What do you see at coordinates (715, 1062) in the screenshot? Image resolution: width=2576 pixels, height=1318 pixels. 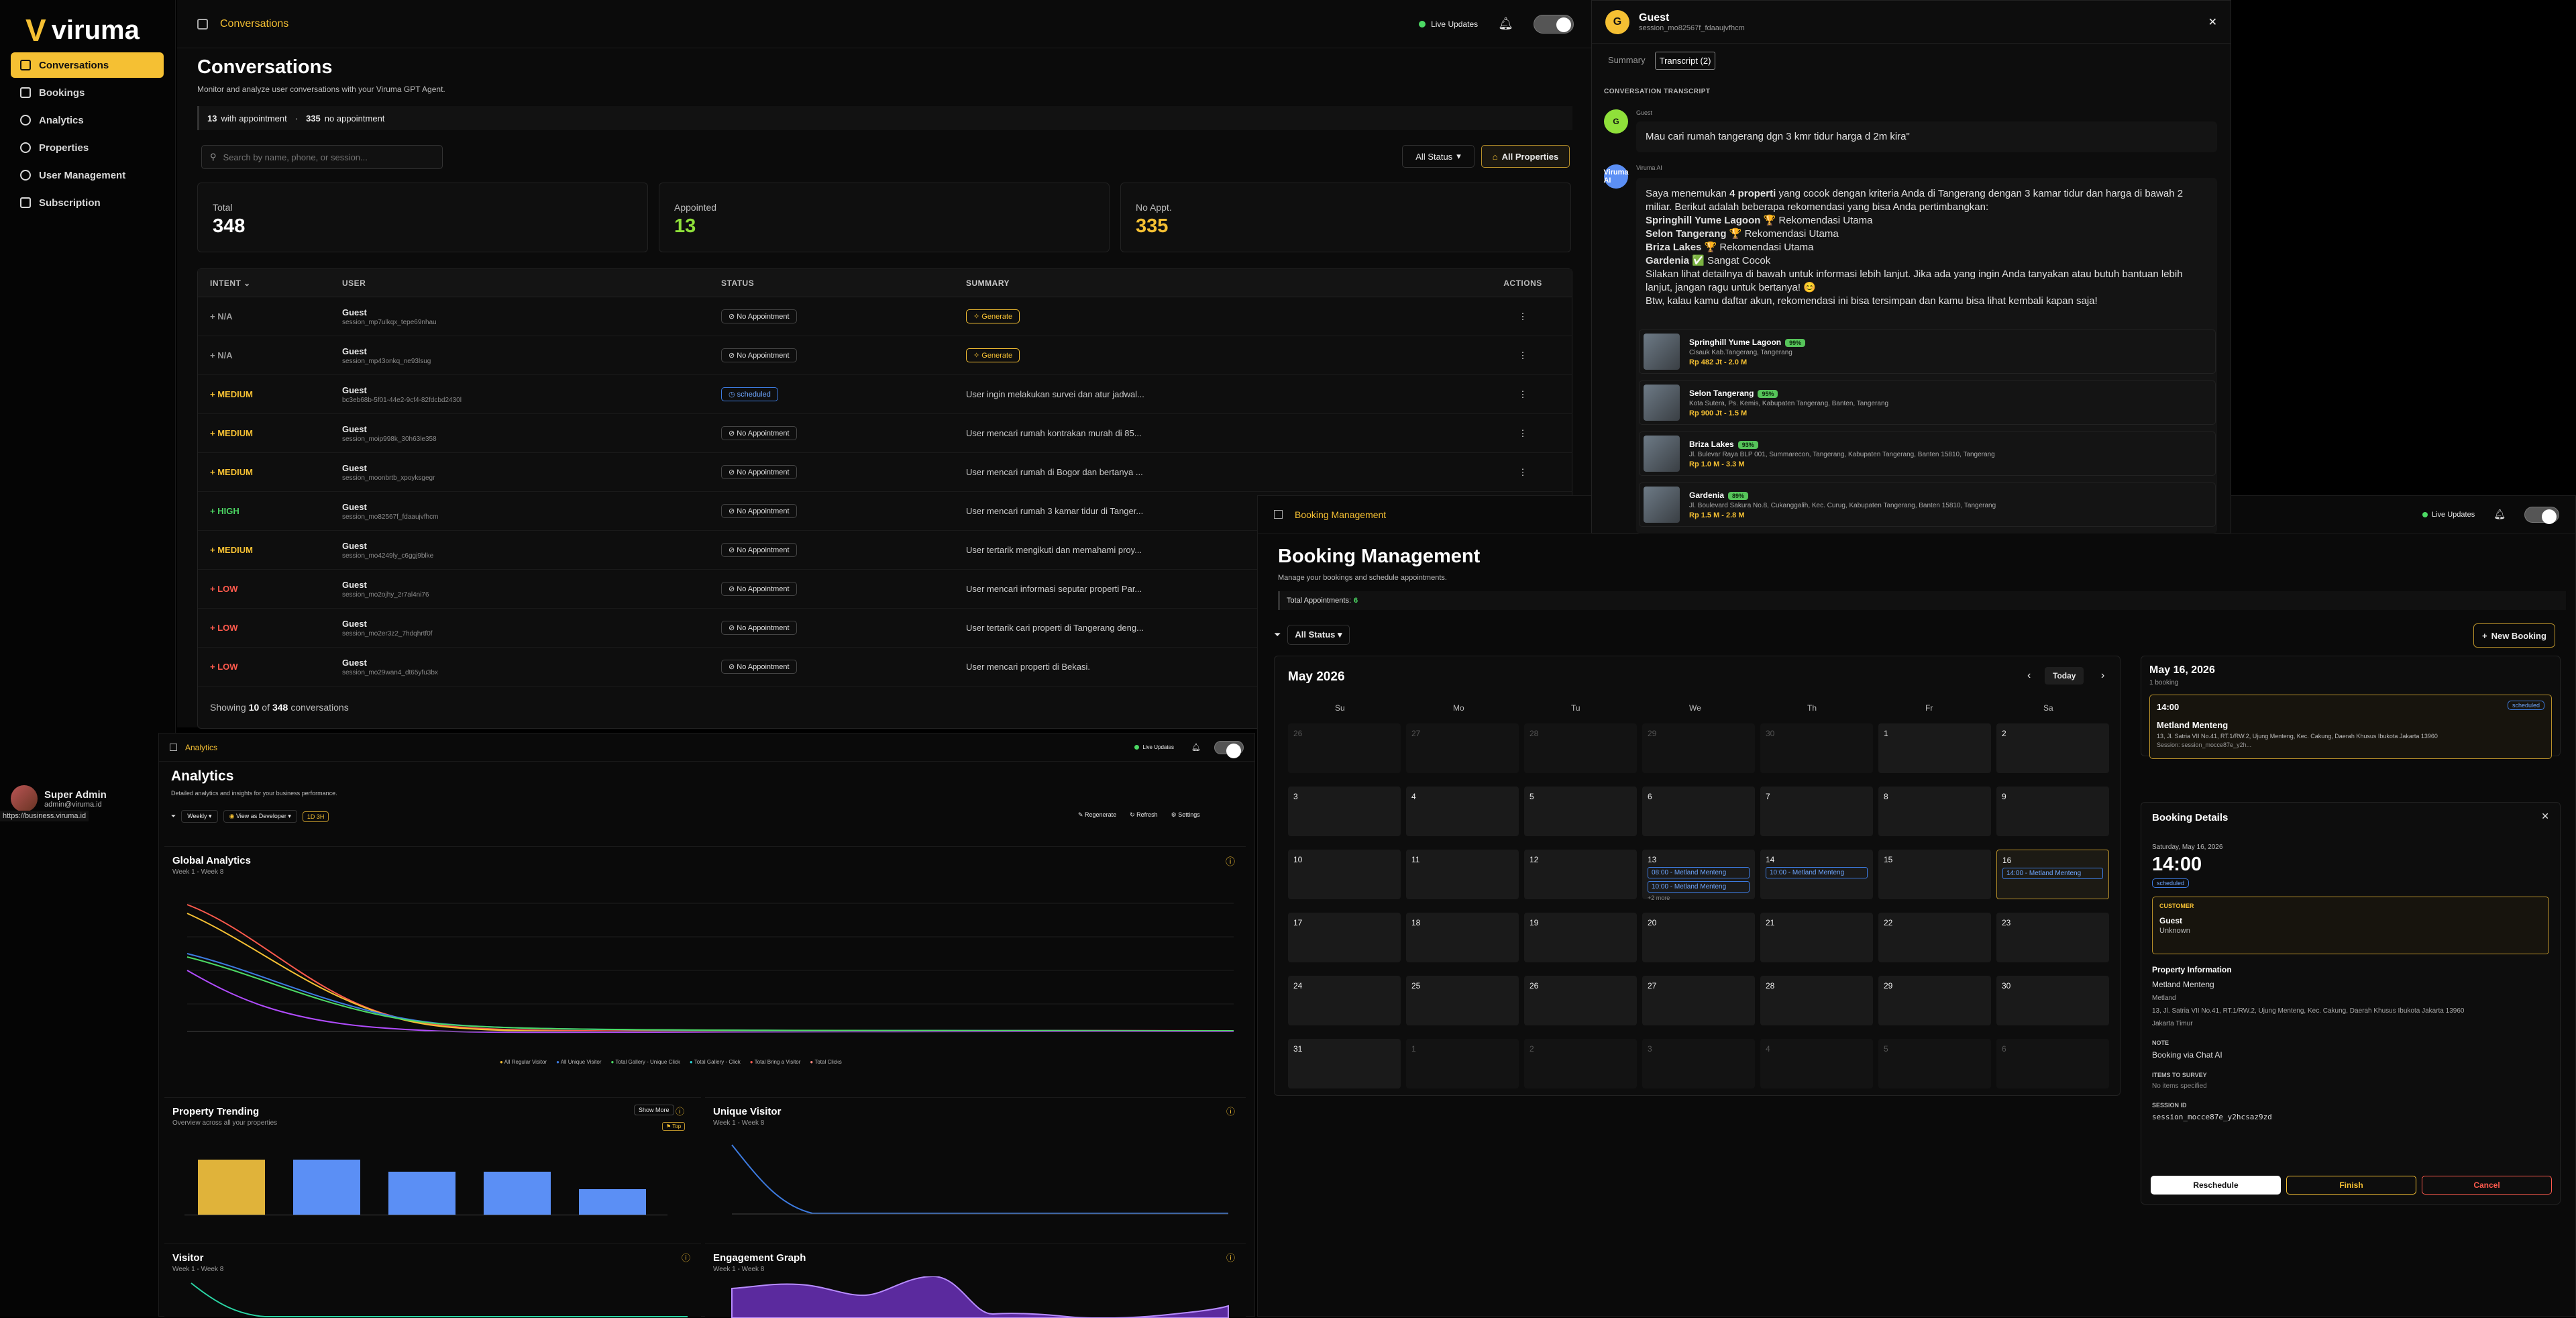 I see `legend-item: ● Total Gallery - Click` at bounding box center [715, 1062].